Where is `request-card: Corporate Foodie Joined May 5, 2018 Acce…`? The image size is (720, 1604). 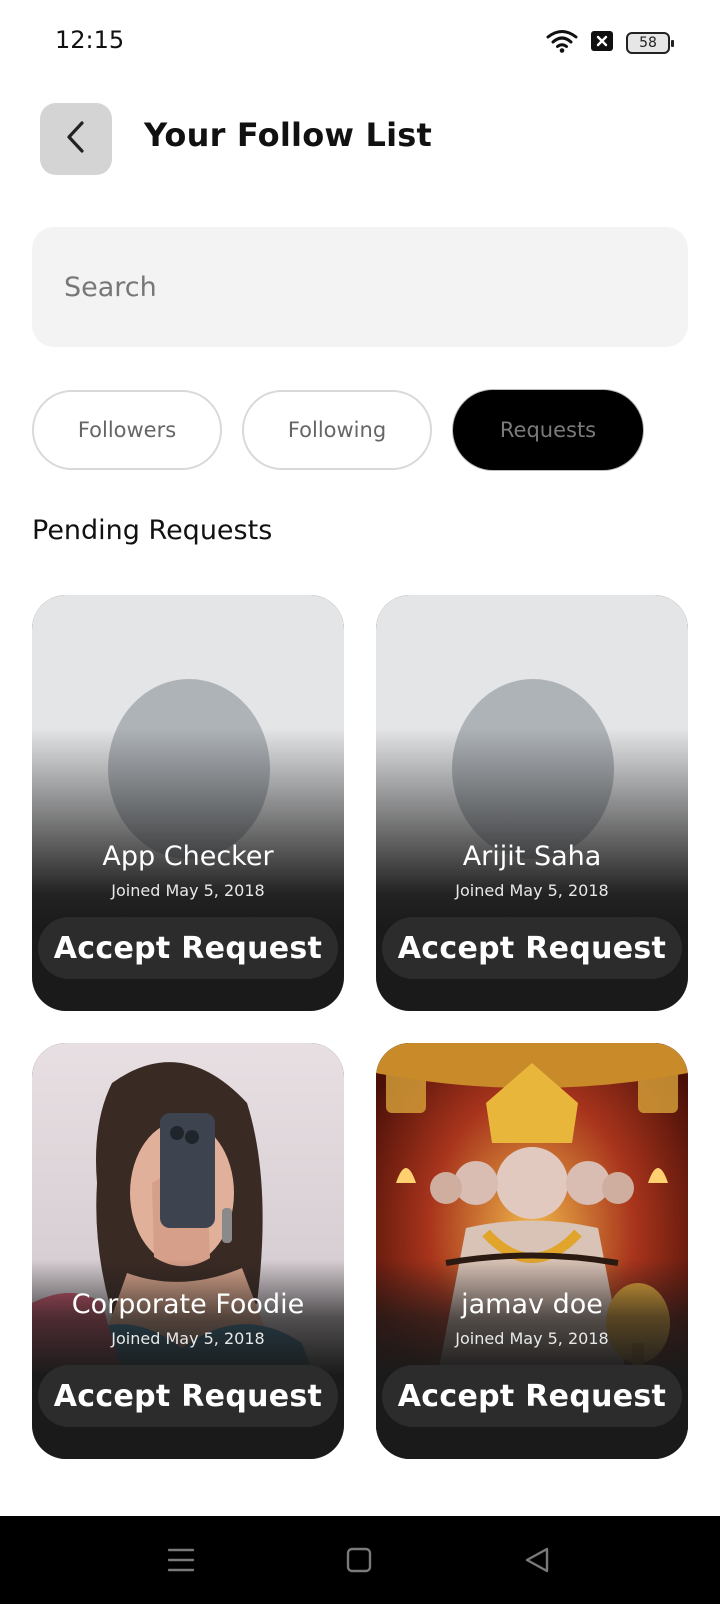
request-card: Corporate Foodie Joined May 5, 2018 Acce… is located at coordinates (188, 1251).